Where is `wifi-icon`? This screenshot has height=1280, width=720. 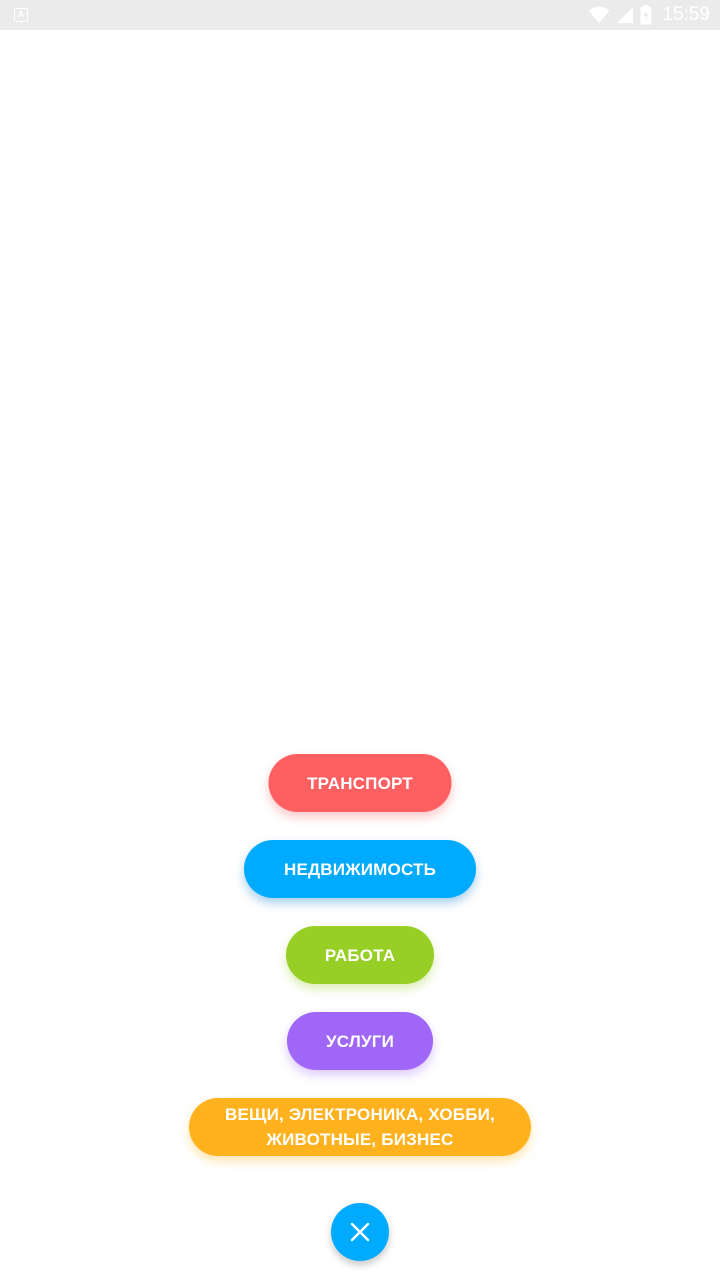
wifi-icon is located at coordinates (599, 15).